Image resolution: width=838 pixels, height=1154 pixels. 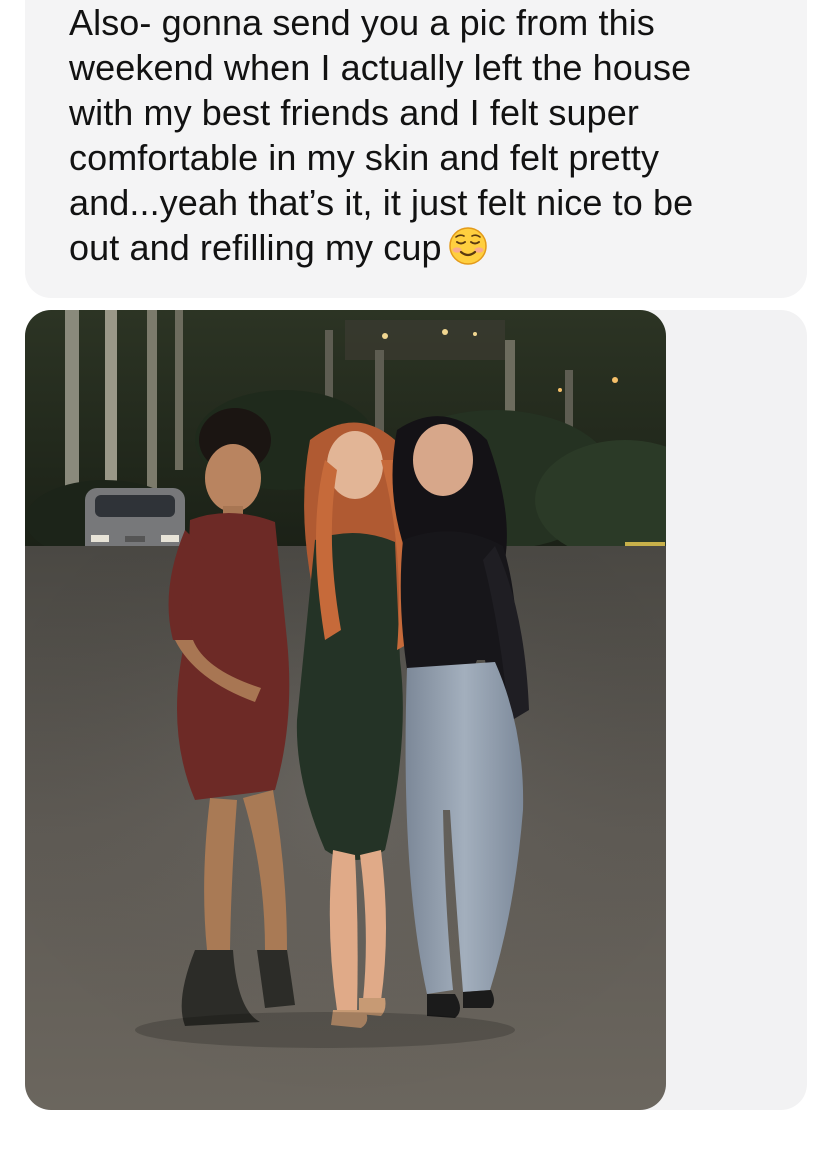 I want to click on message-line-2: weekend when I actually left the house, so click(x=380, y=67).